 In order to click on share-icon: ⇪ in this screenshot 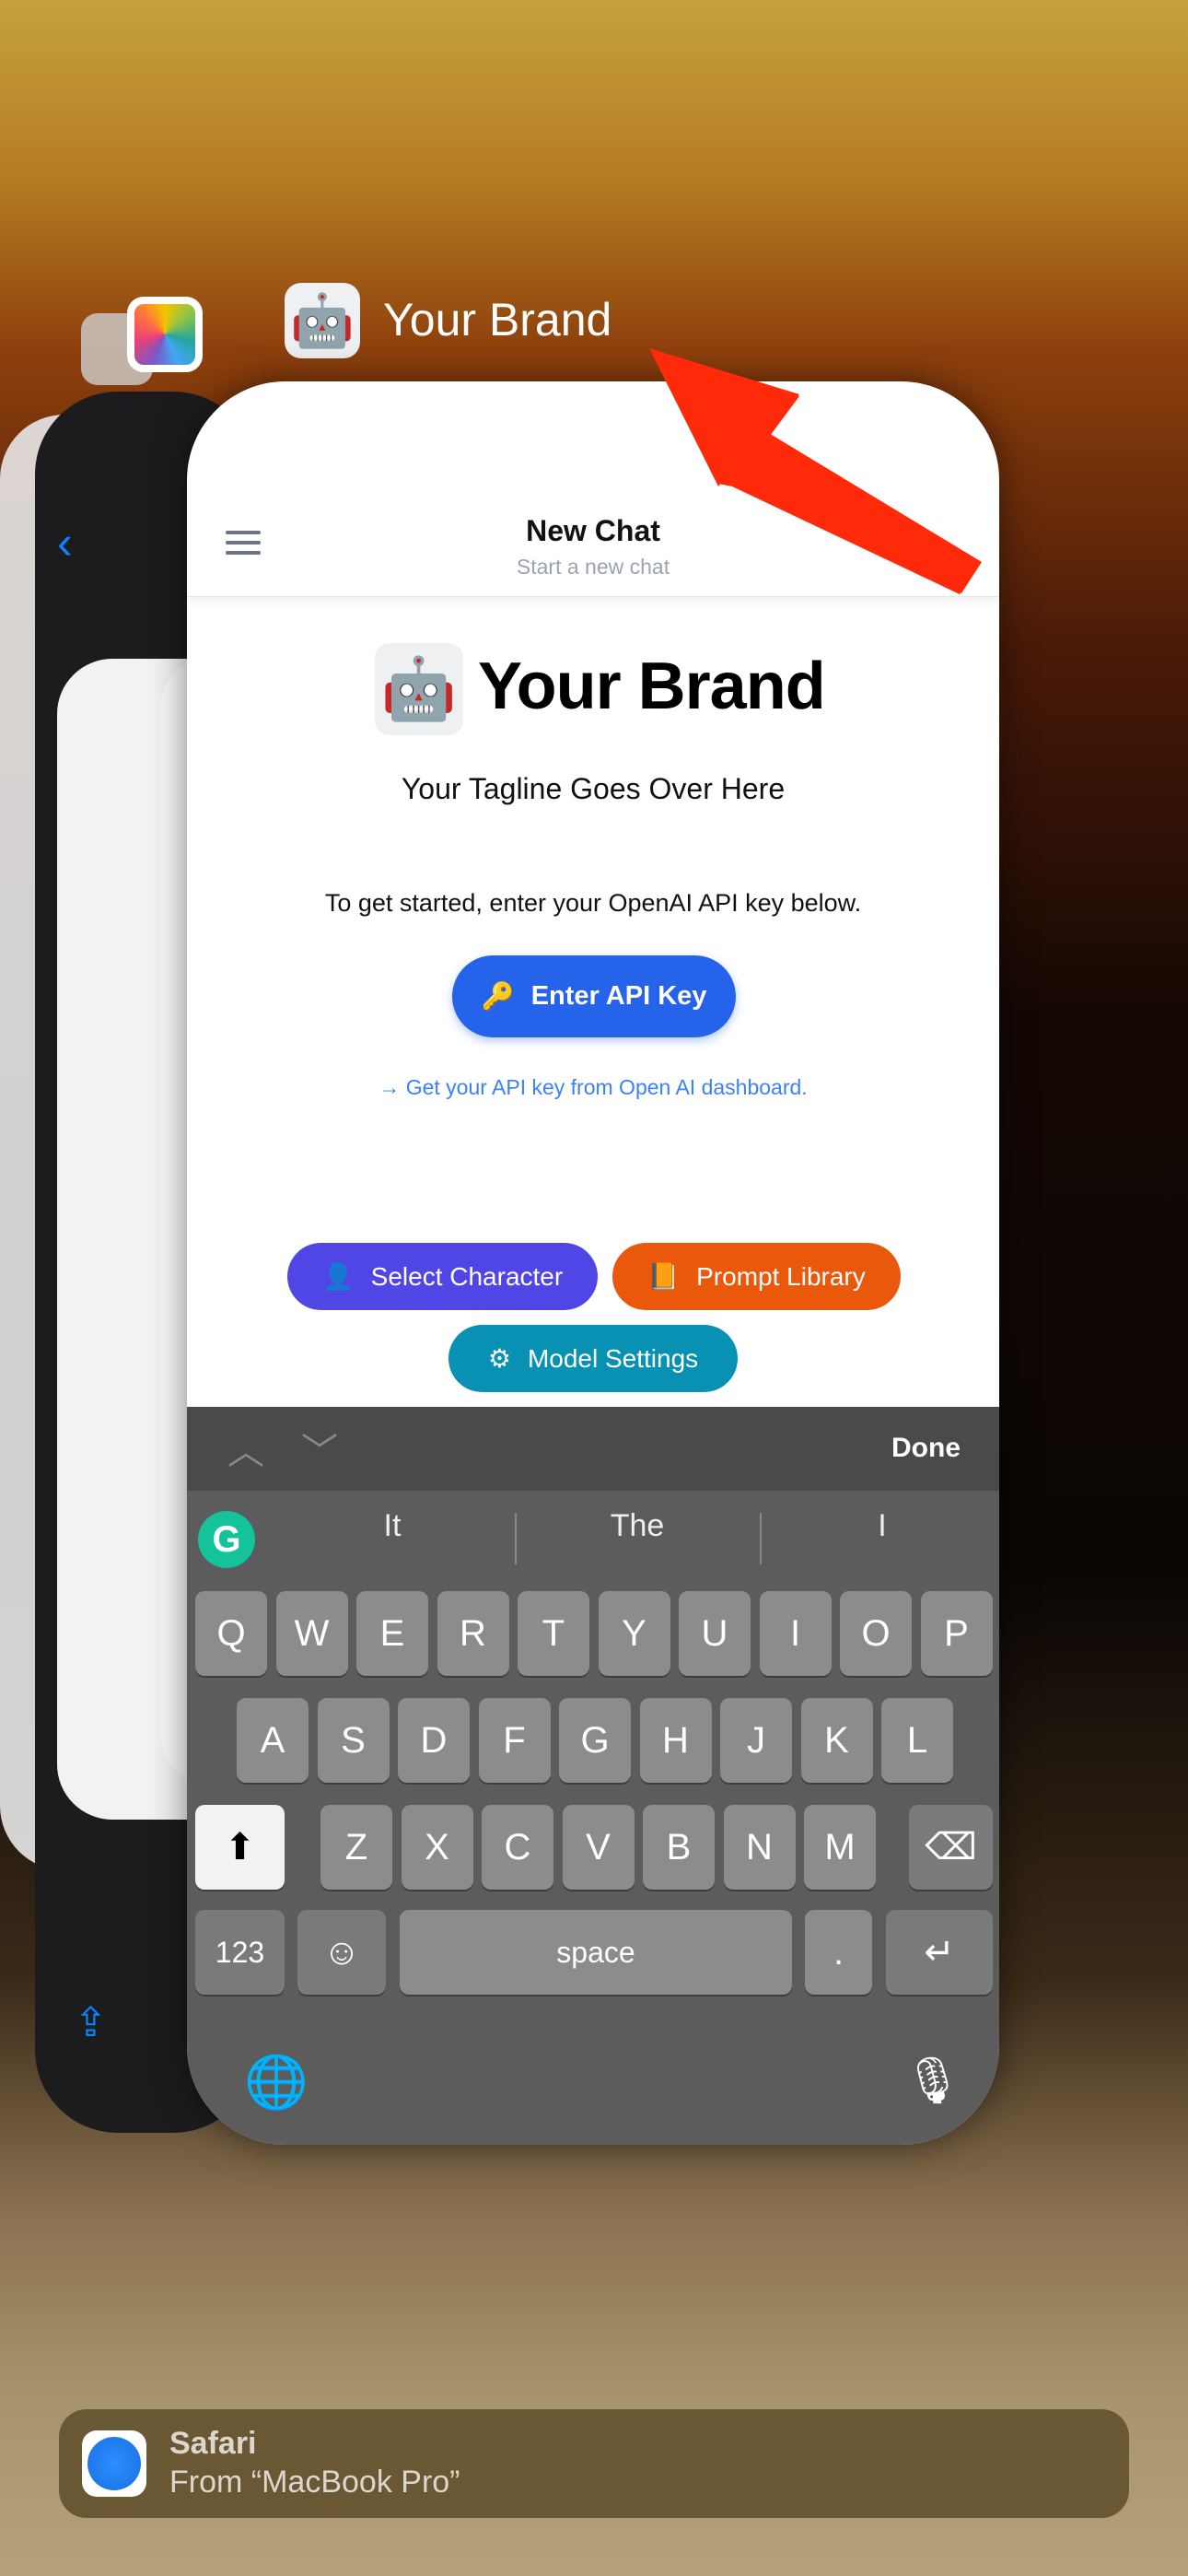, I will do `click(91, 2022)`.